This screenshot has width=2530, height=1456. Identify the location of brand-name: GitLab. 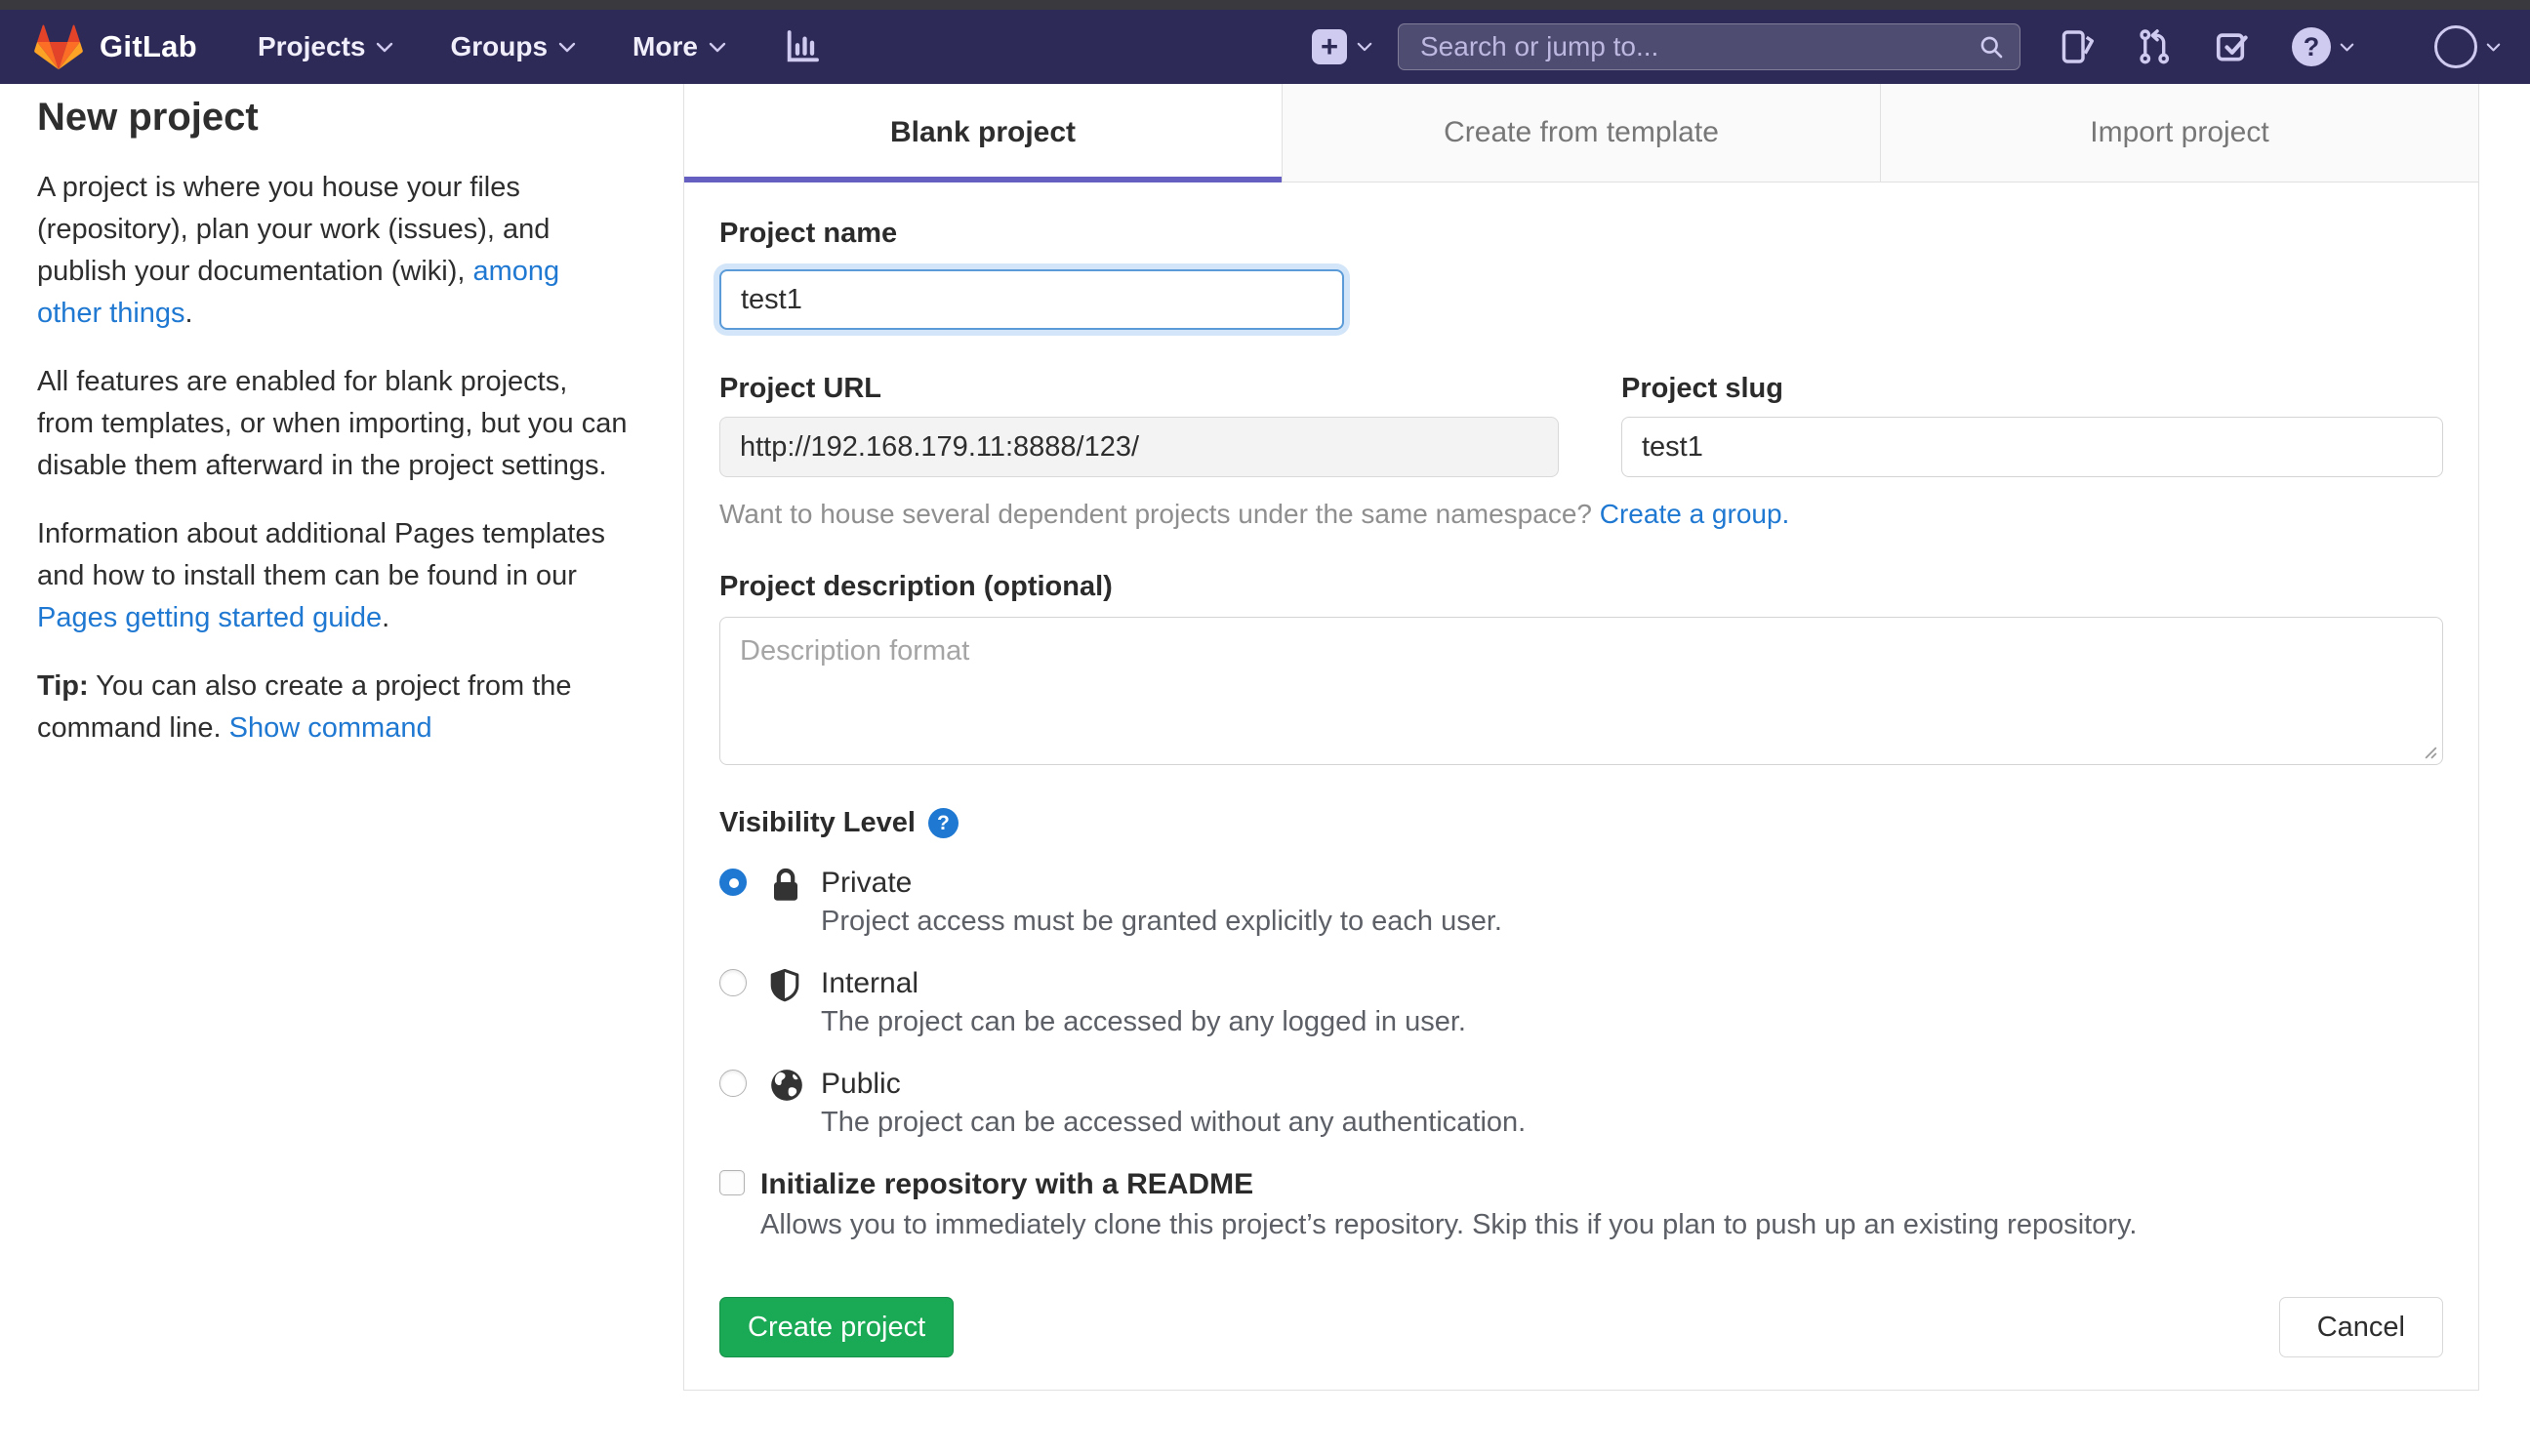
(148, 46).